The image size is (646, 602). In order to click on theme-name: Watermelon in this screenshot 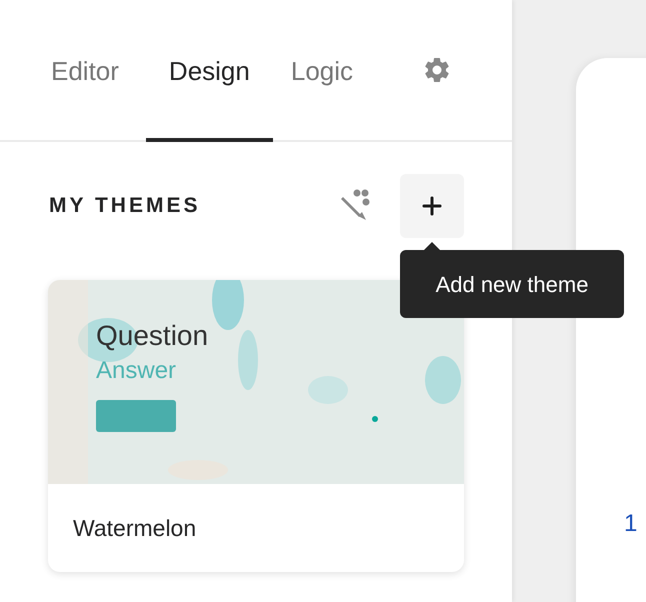, I will do `click(134, 528)`.